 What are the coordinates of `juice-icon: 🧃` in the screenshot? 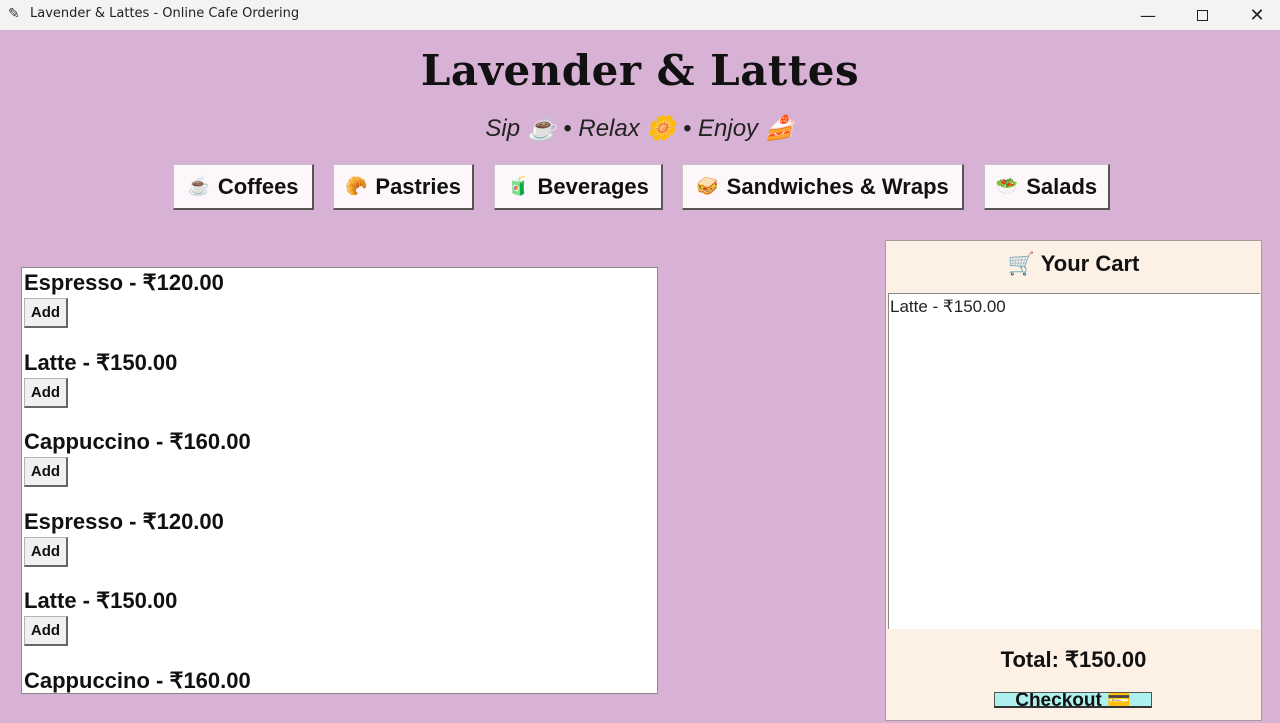 It's located at (518, 186).